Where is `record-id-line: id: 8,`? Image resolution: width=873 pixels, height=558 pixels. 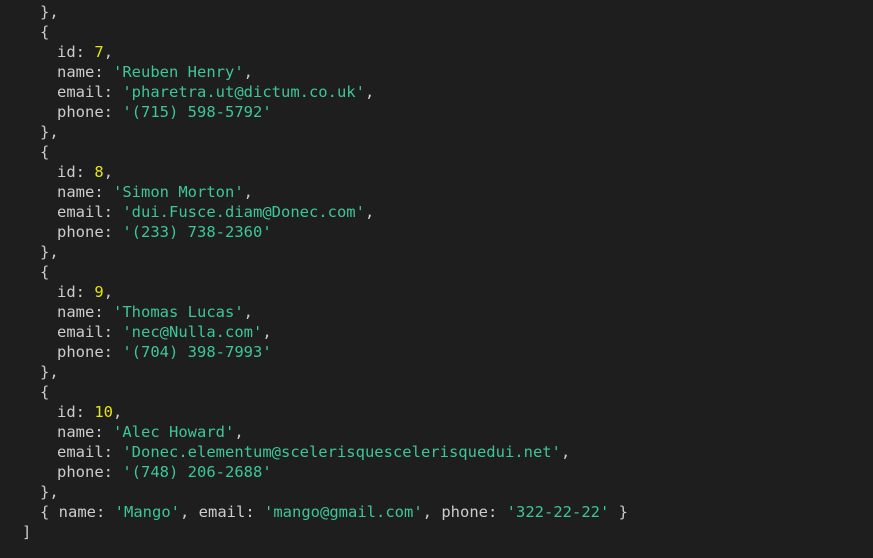 record-id-line: id: 8, is located at coordinates (85, 172).